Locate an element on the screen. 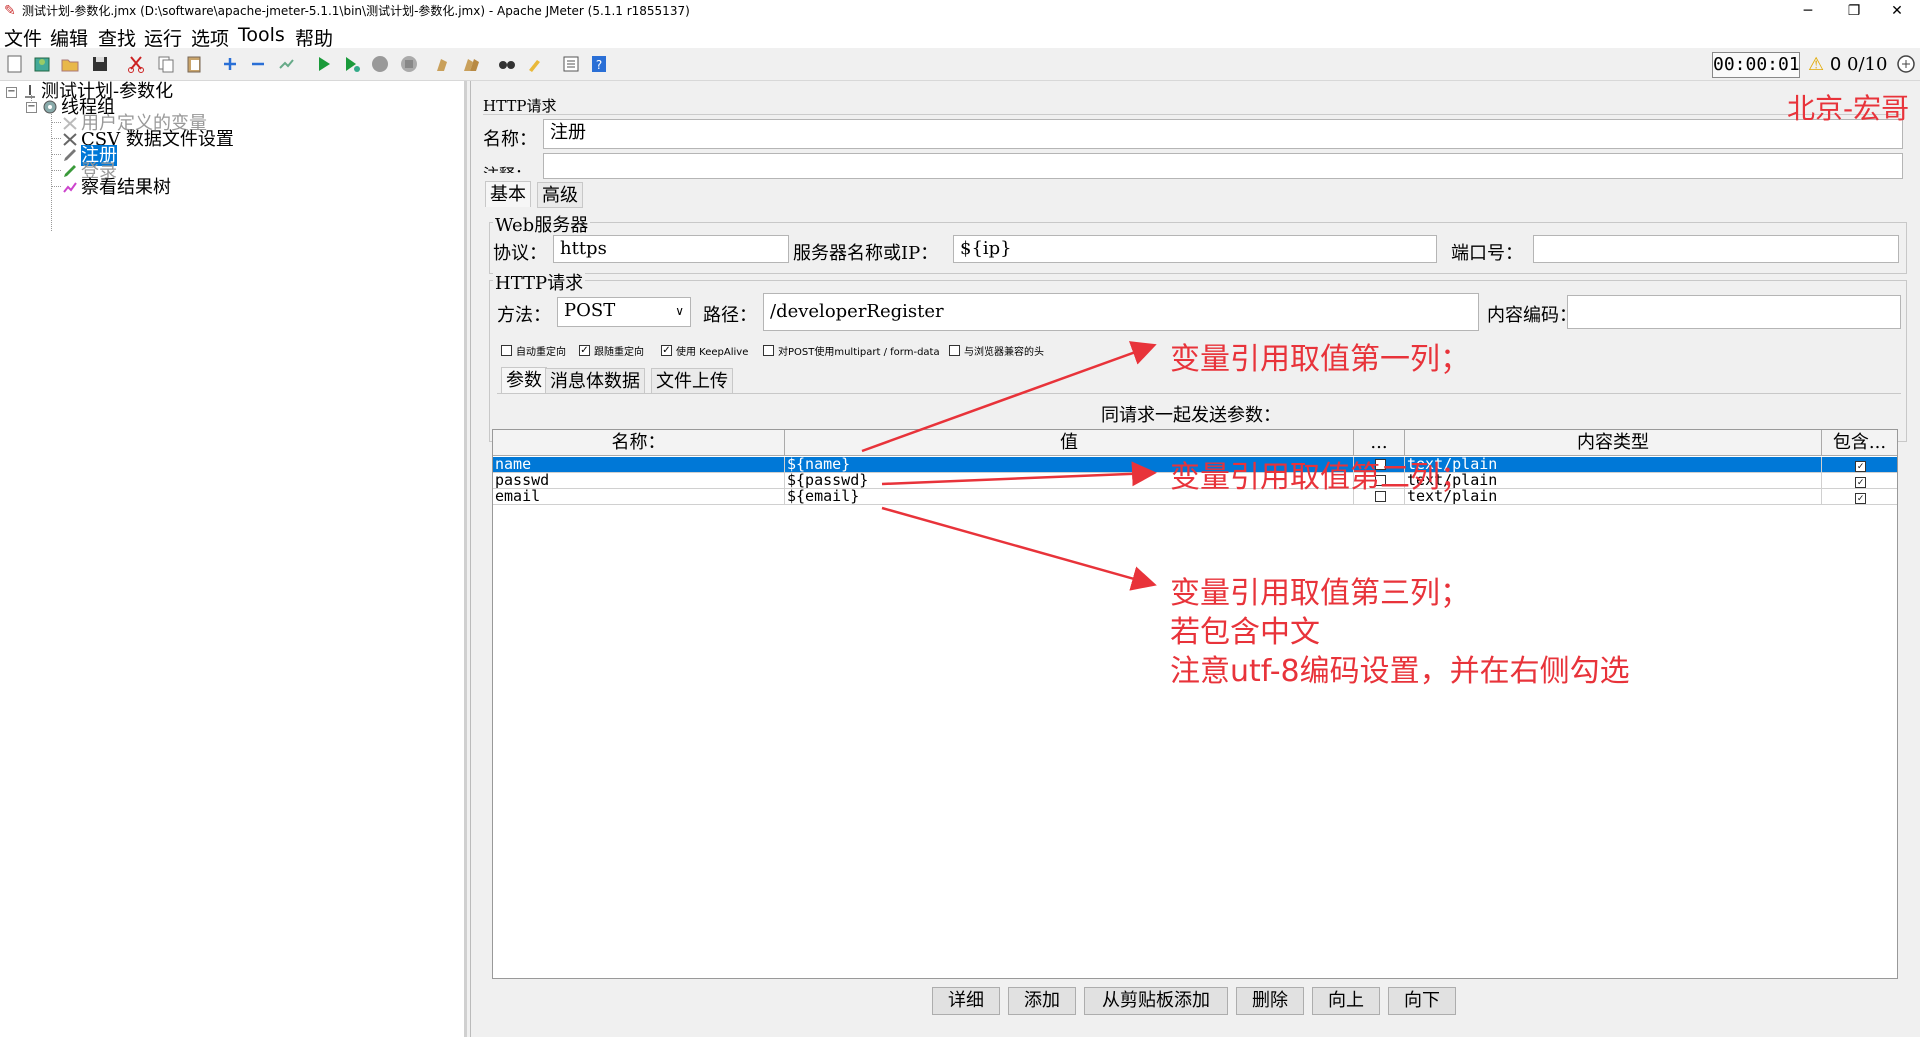 The width and height of the screenshot is (1920, 1037). function-helper-icon is located at coordinates (571, 64).